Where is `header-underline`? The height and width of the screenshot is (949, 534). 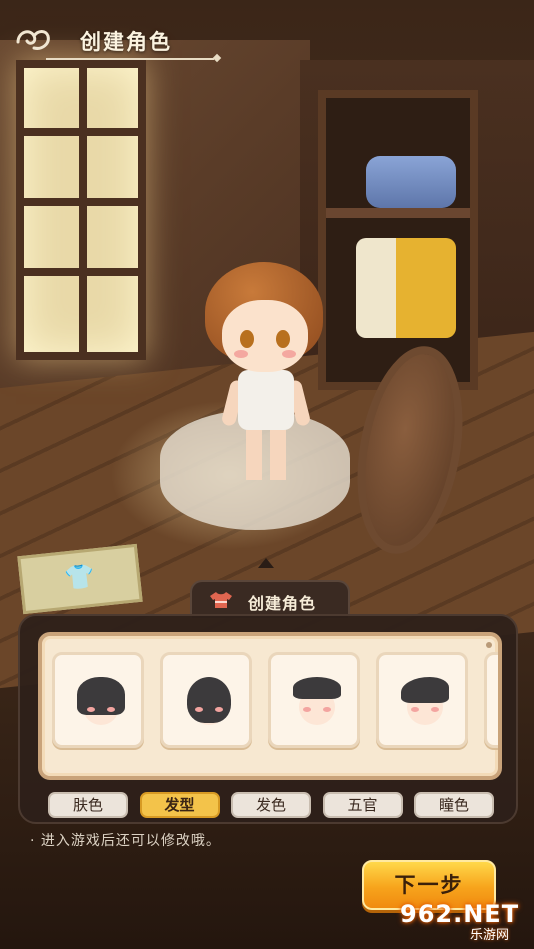 header-underline is located at coordinates (130, 59).